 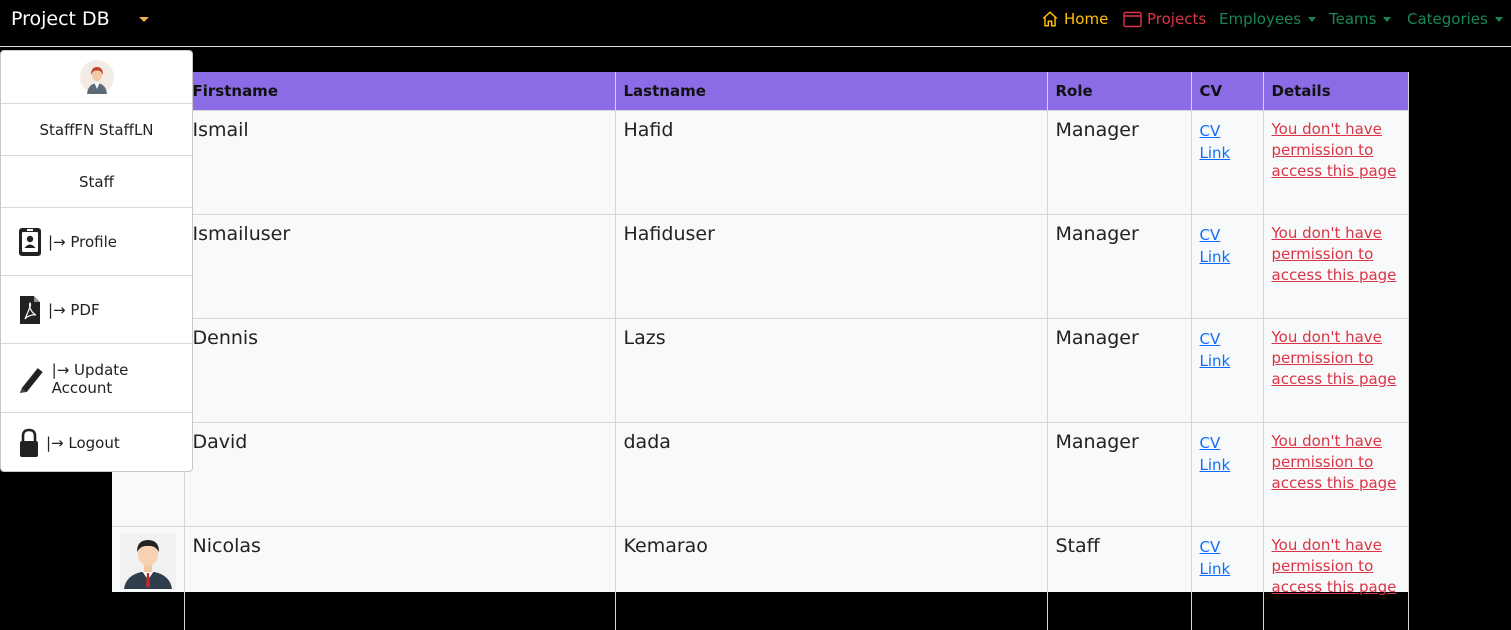 What do you see at coordinates (74, 310) in the screenshot?
I see `menu-item-pdf-label: |→ PDF` at bounding box center [74, 310].